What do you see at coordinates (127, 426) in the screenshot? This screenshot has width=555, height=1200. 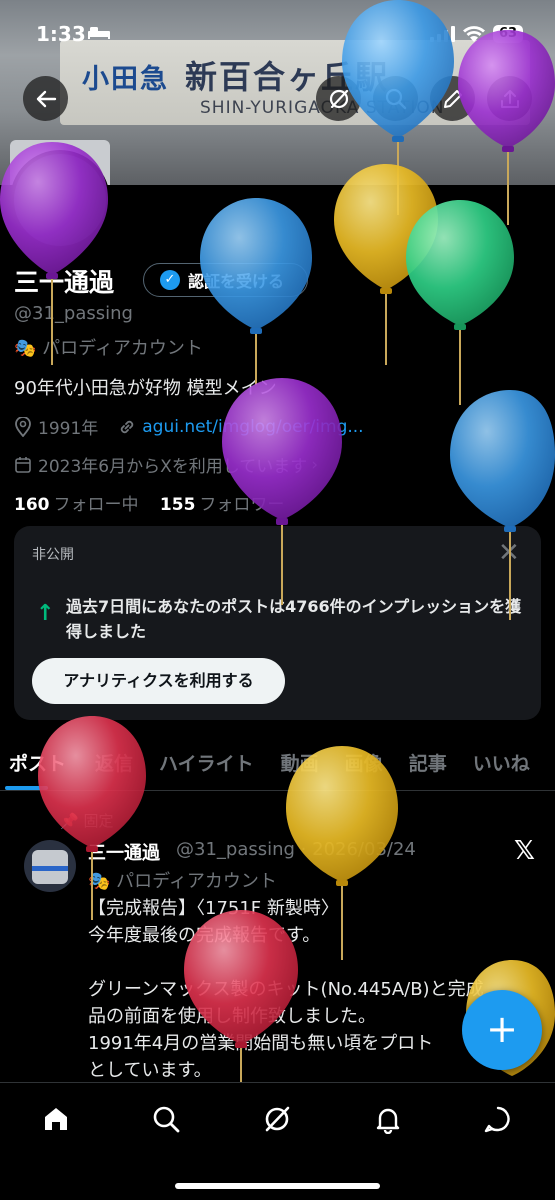 I see `link-icon` at bounding box center [127, 426].